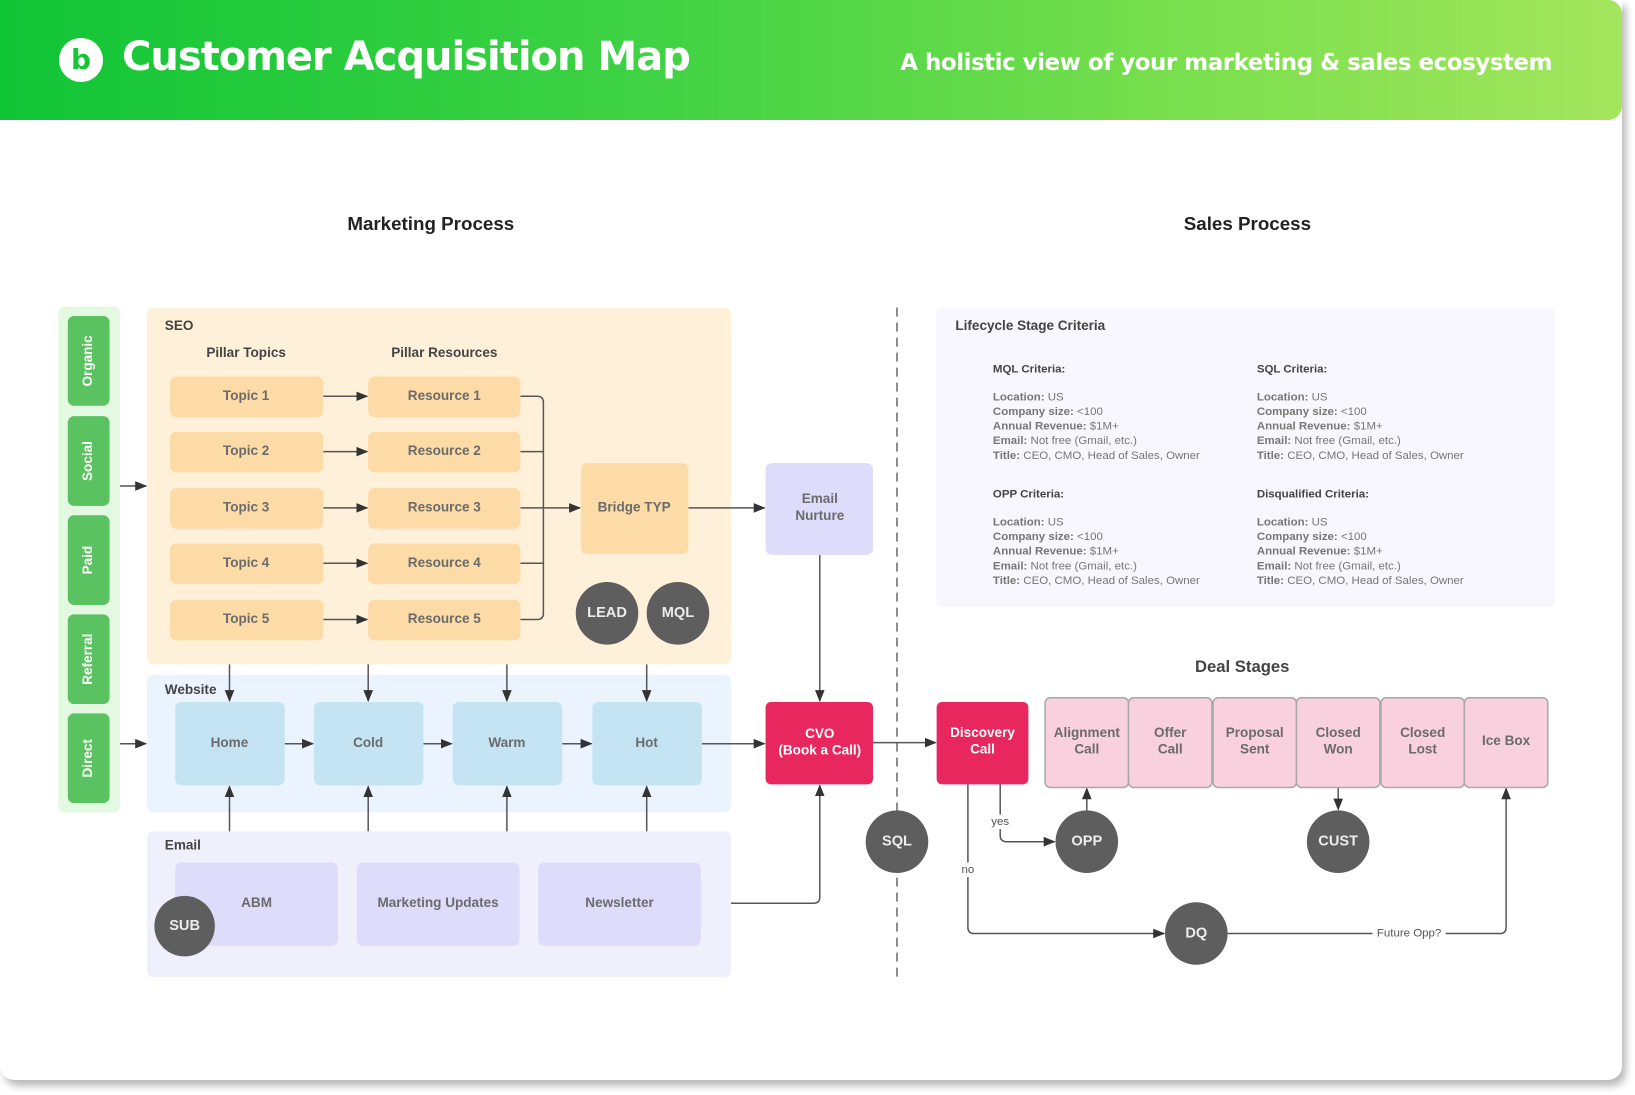 Image resolution: width=1635 pixels, height=1095 pixels. I want to click on deal-stage-node: ClosedWon, so click(1338, 743).